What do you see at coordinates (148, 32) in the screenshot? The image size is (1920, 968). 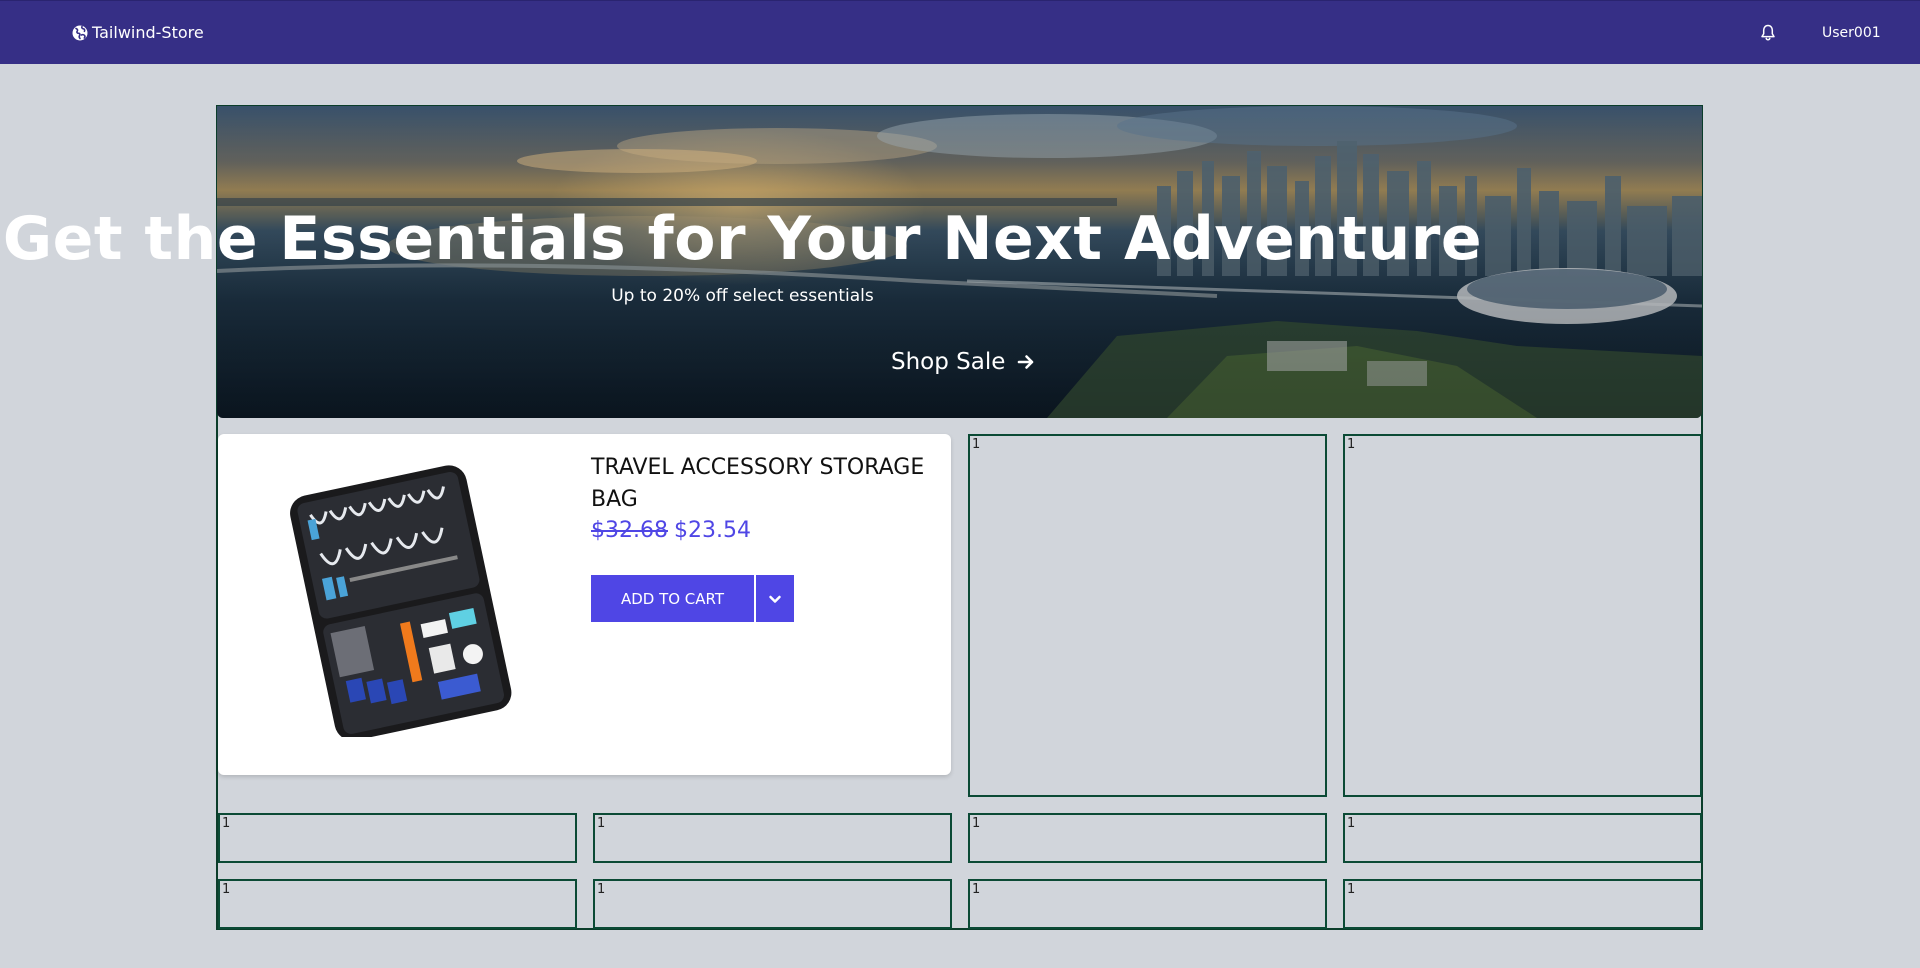 I see `brand-name: Tailwind-Store` at bounding box center [148, 32].